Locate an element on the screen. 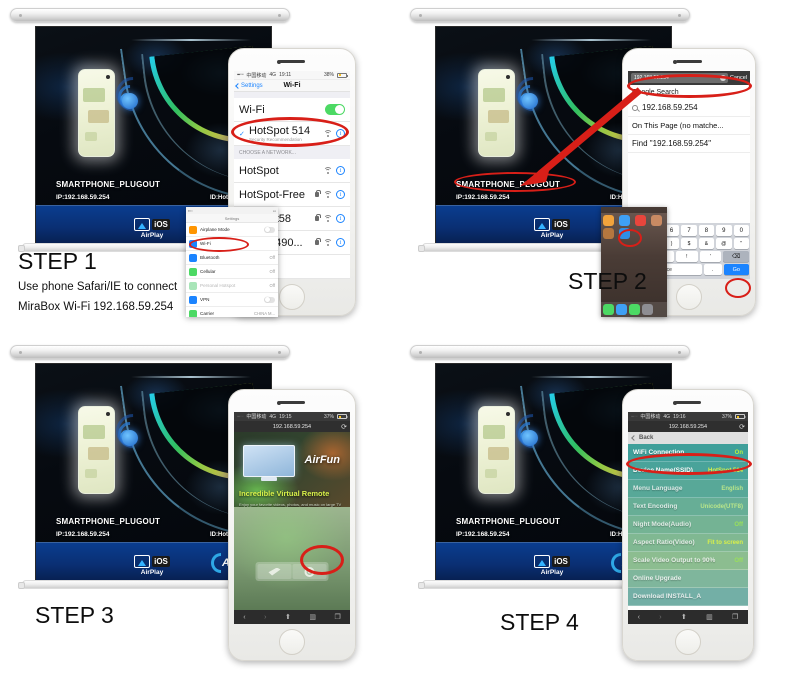 This screenshot has width=800, height=674. phone-app-icon is located at coordinates (608, 309).